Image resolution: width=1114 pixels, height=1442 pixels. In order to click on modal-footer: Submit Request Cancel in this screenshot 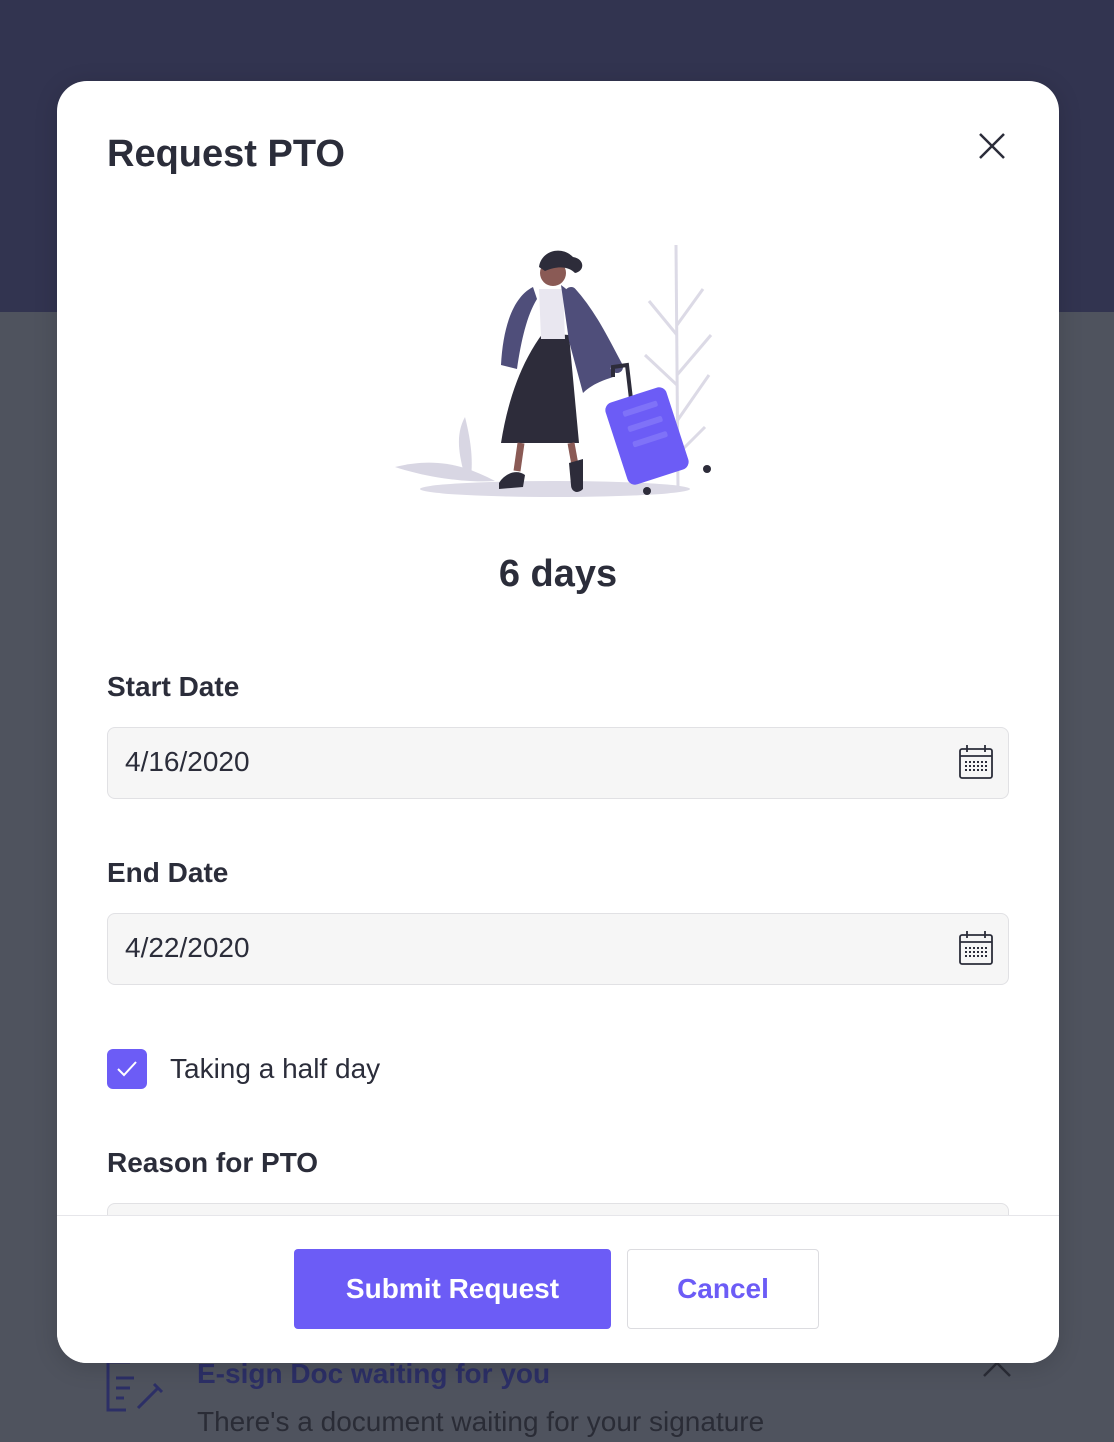, I will do `click(558, 1289)`.